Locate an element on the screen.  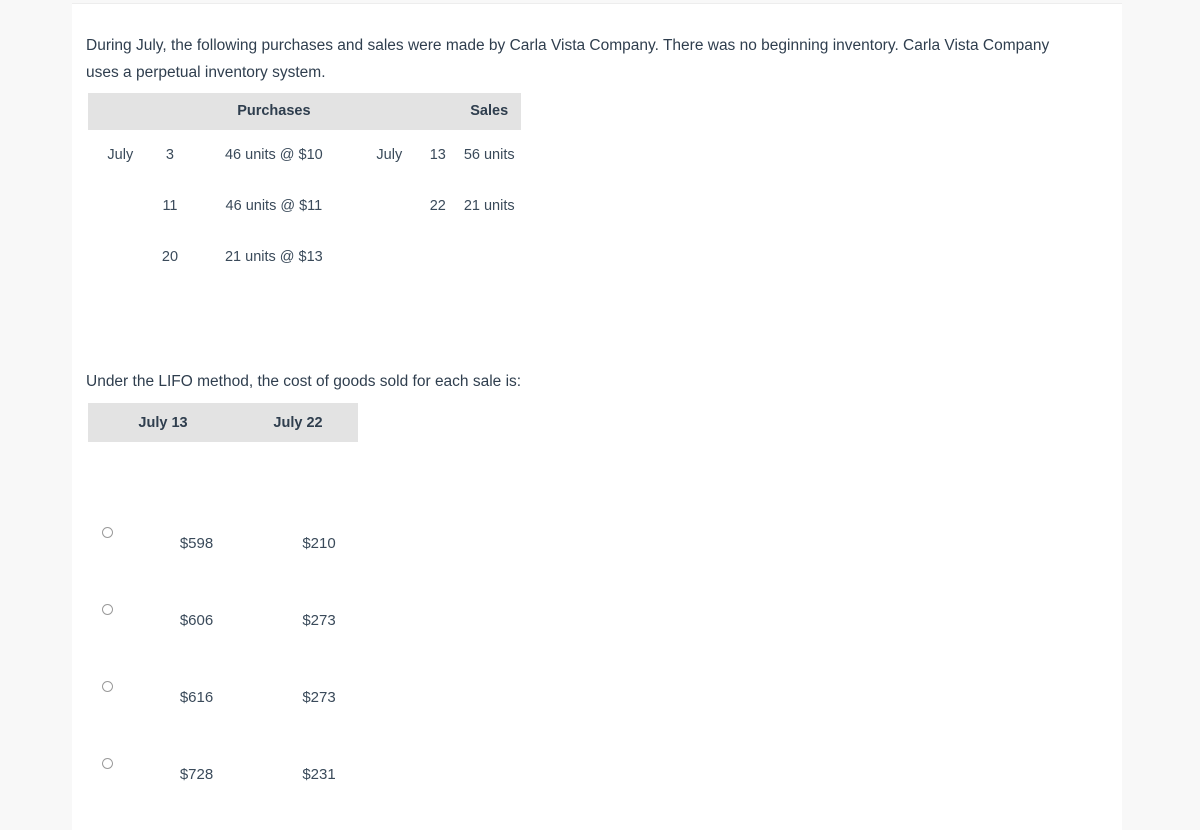
header-blank-sale-month is located at coordinates (389, 111).